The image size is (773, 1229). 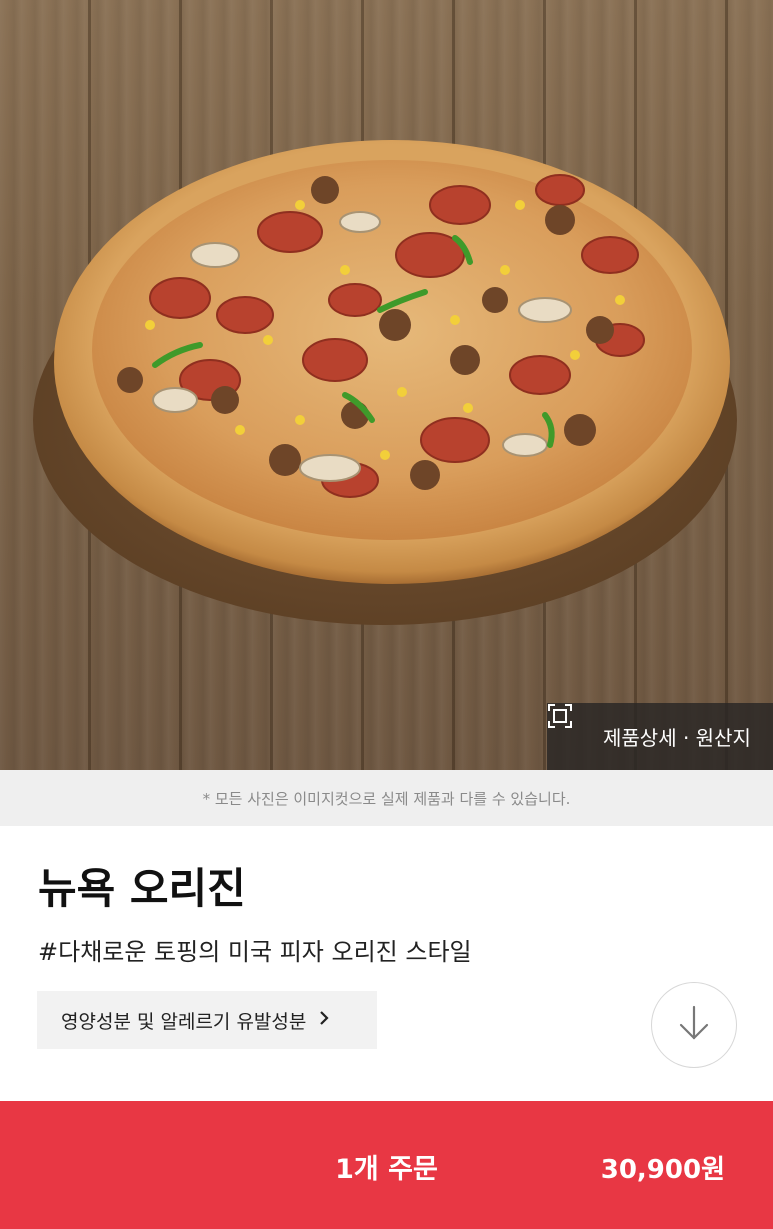 I want to click on chevron-right-icon, so click(x=324, y=1020).